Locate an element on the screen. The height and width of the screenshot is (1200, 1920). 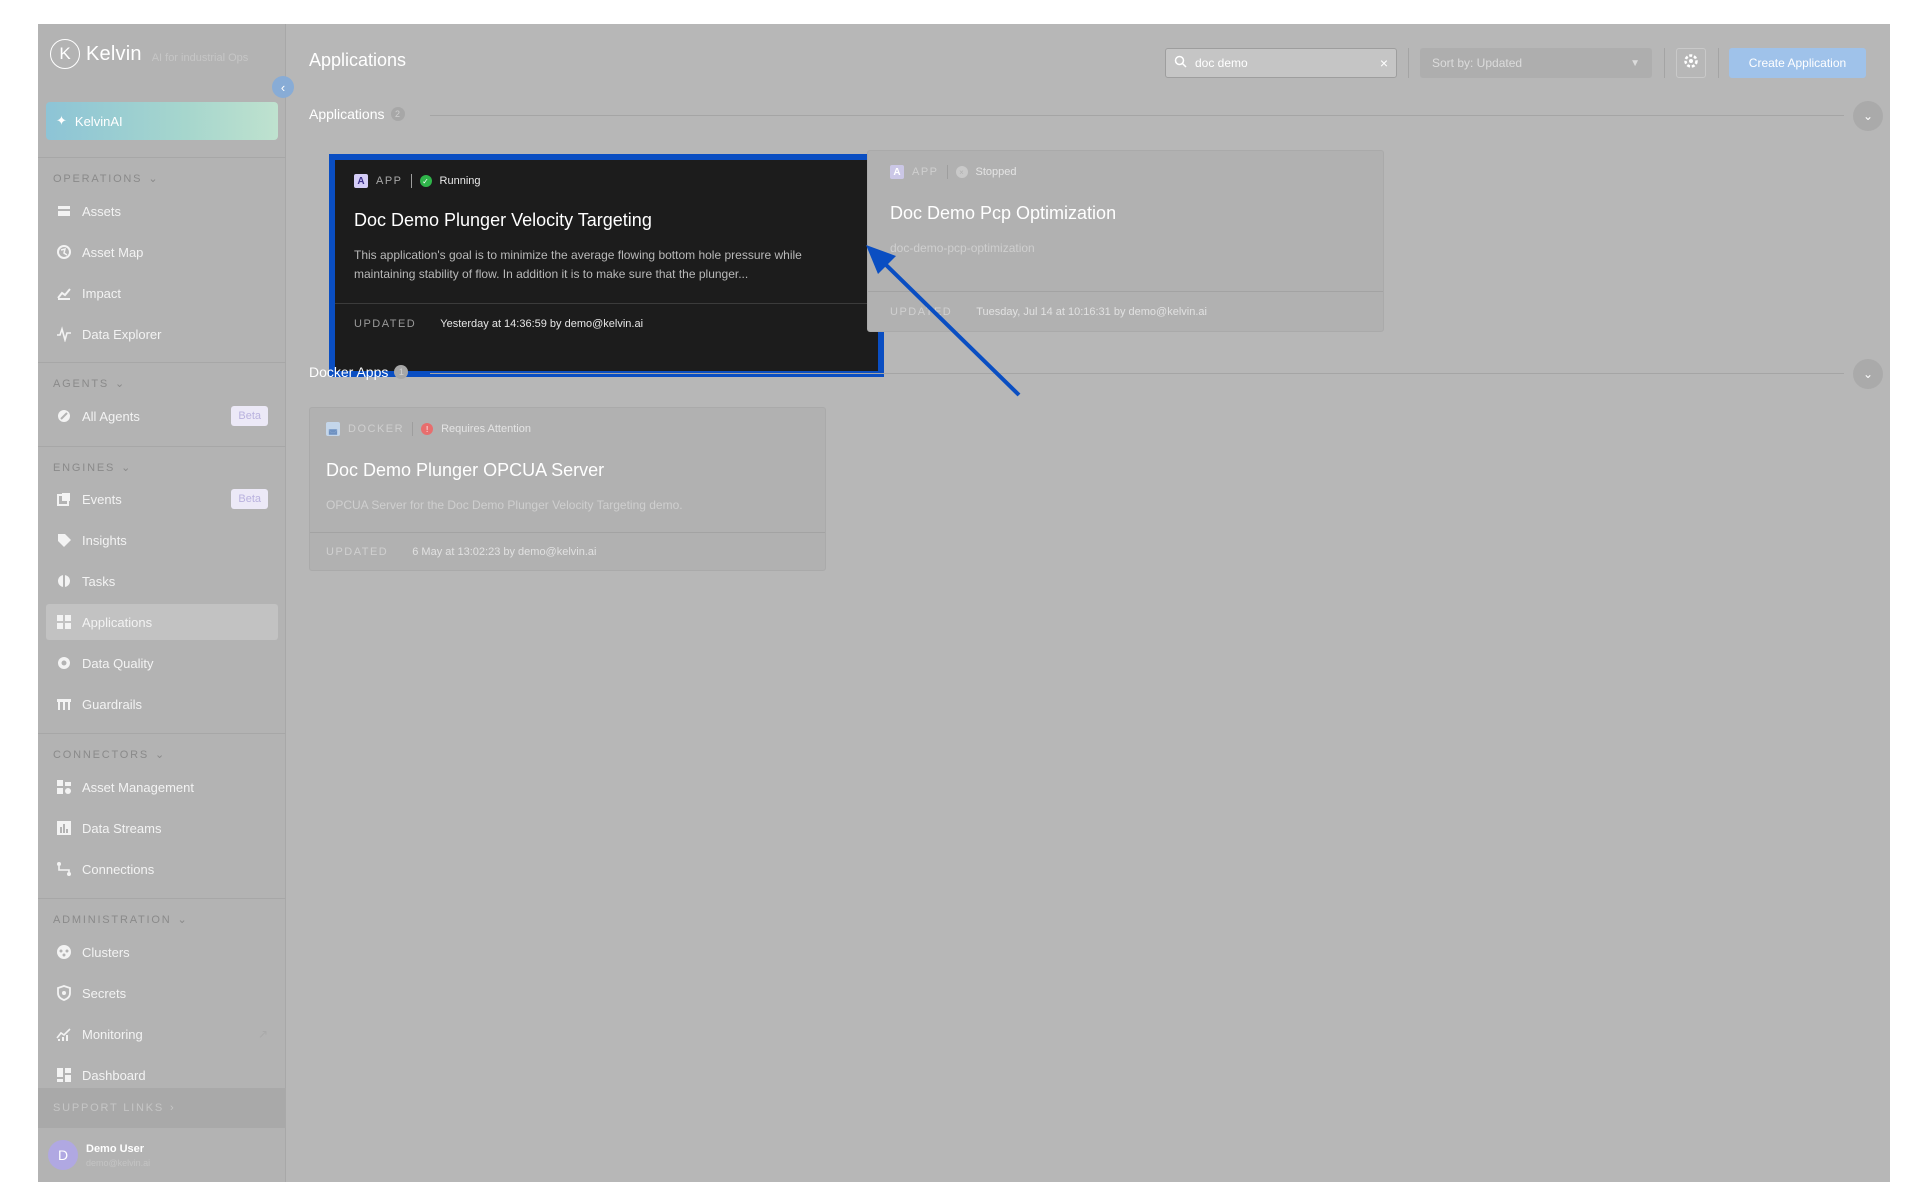
section-support-label: SUPPORT LINKS is located at coordinates (109, 1108).